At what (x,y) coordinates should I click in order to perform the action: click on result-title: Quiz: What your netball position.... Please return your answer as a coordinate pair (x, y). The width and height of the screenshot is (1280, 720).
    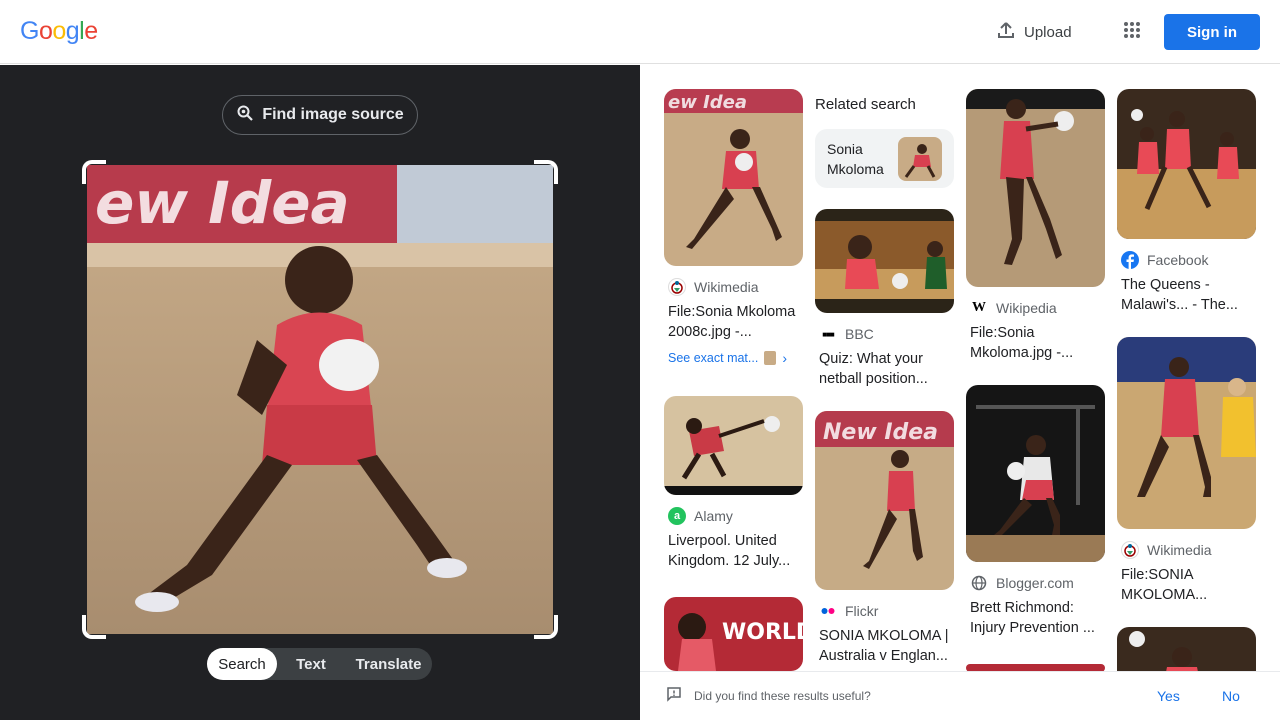
    Looking at the image, I should click on (884, 369).